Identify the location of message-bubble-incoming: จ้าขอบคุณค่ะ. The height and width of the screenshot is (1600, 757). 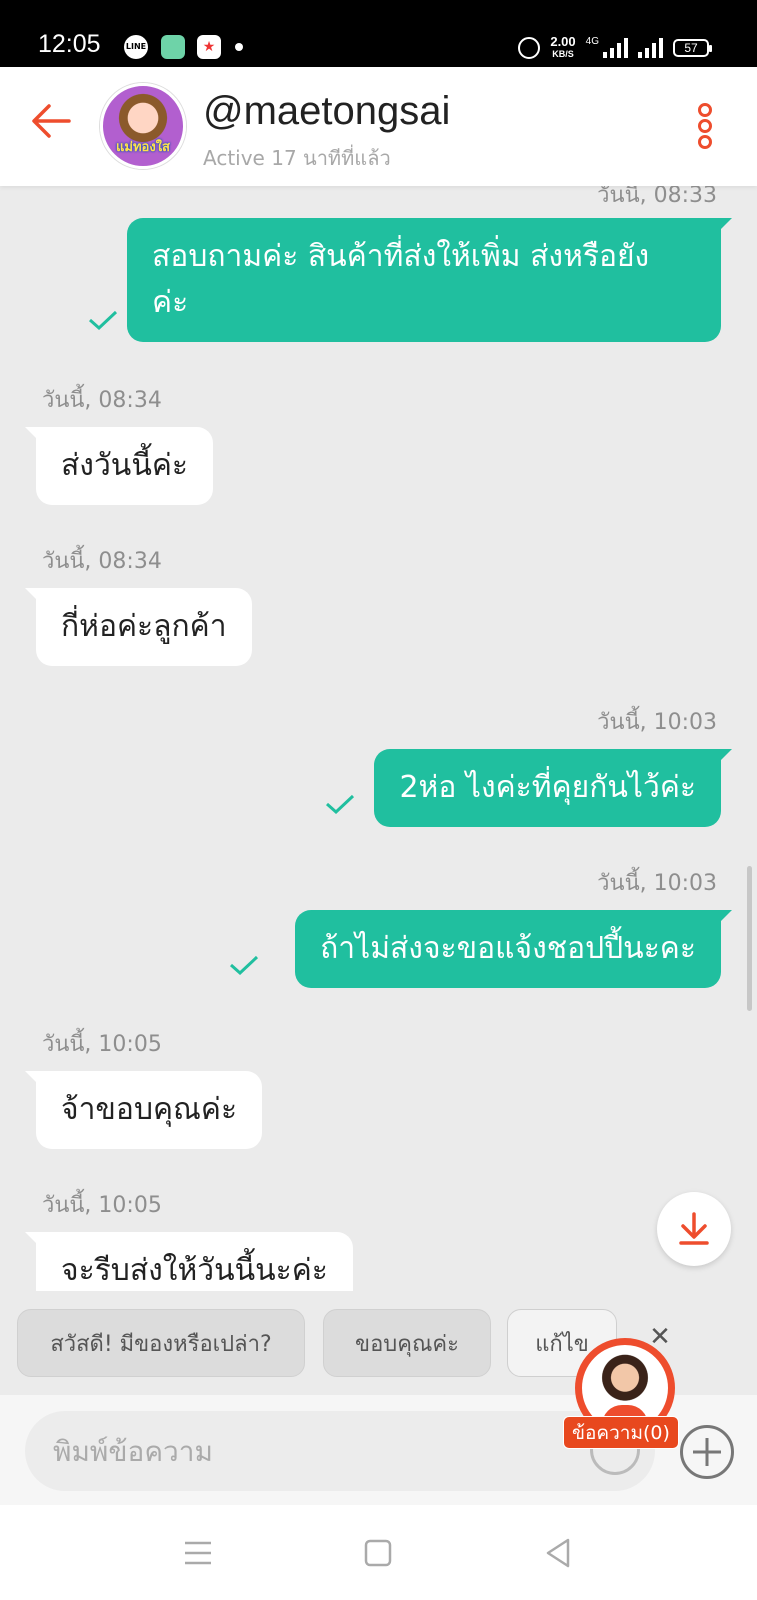
(143, 1110).